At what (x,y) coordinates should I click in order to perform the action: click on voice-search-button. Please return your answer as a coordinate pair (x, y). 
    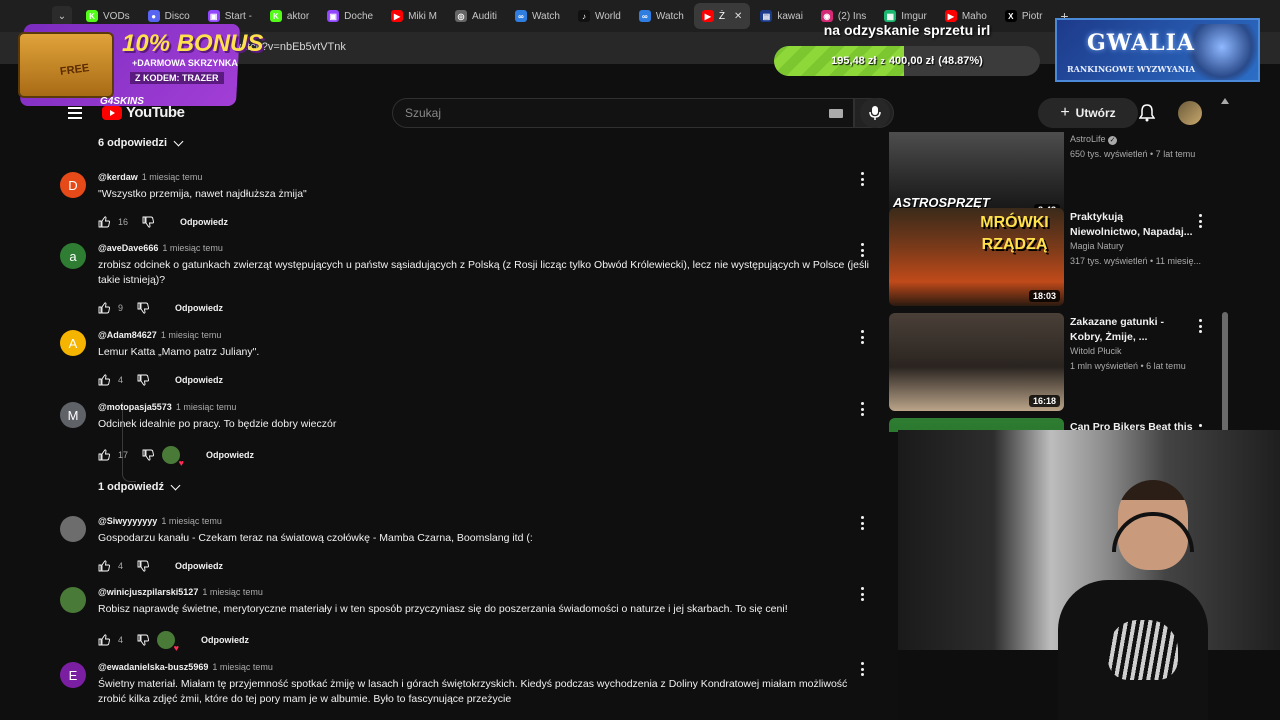
    Looking at the image, I should click on (875, 113).